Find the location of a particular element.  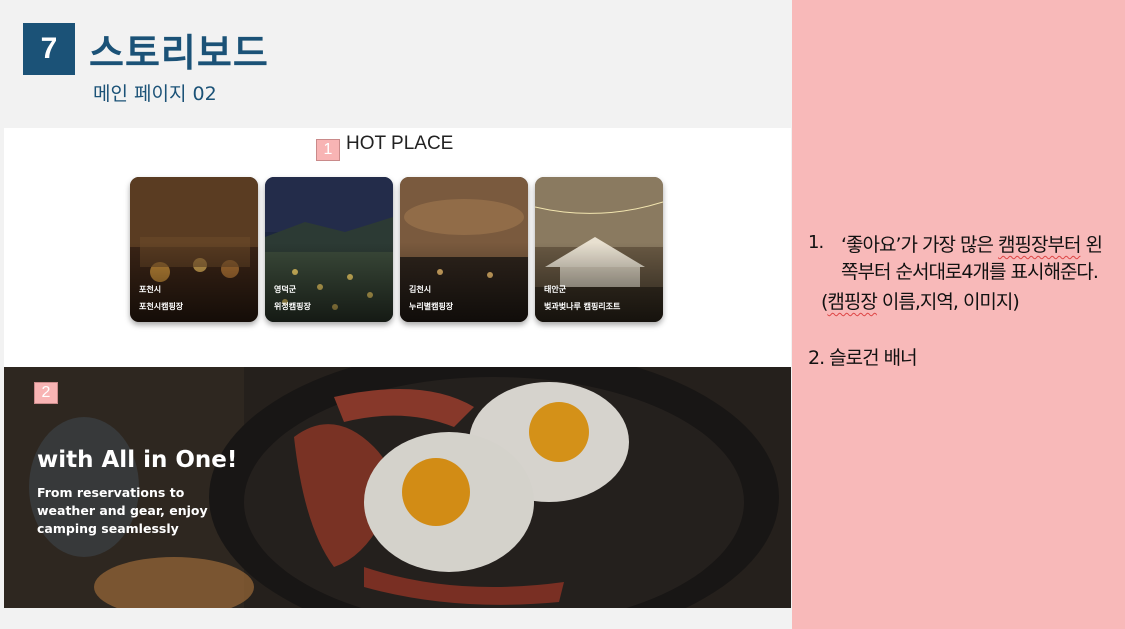

camp-card: 태안군 벚과벚나루 캠핑리조트 is located at coordinates (599, 249).